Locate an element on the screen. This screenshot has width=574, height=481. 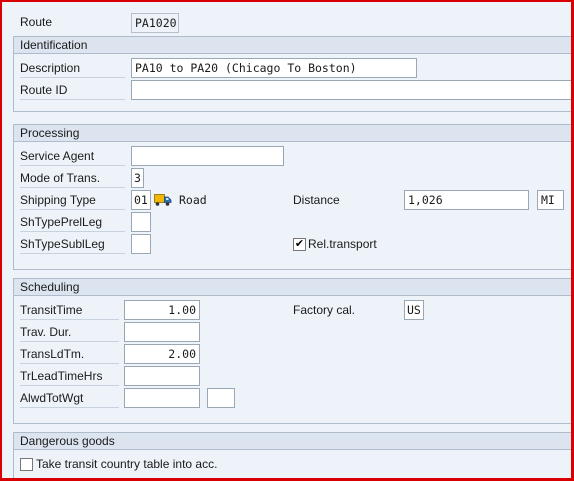
service-agent-field is located at coordinates (207, 156).